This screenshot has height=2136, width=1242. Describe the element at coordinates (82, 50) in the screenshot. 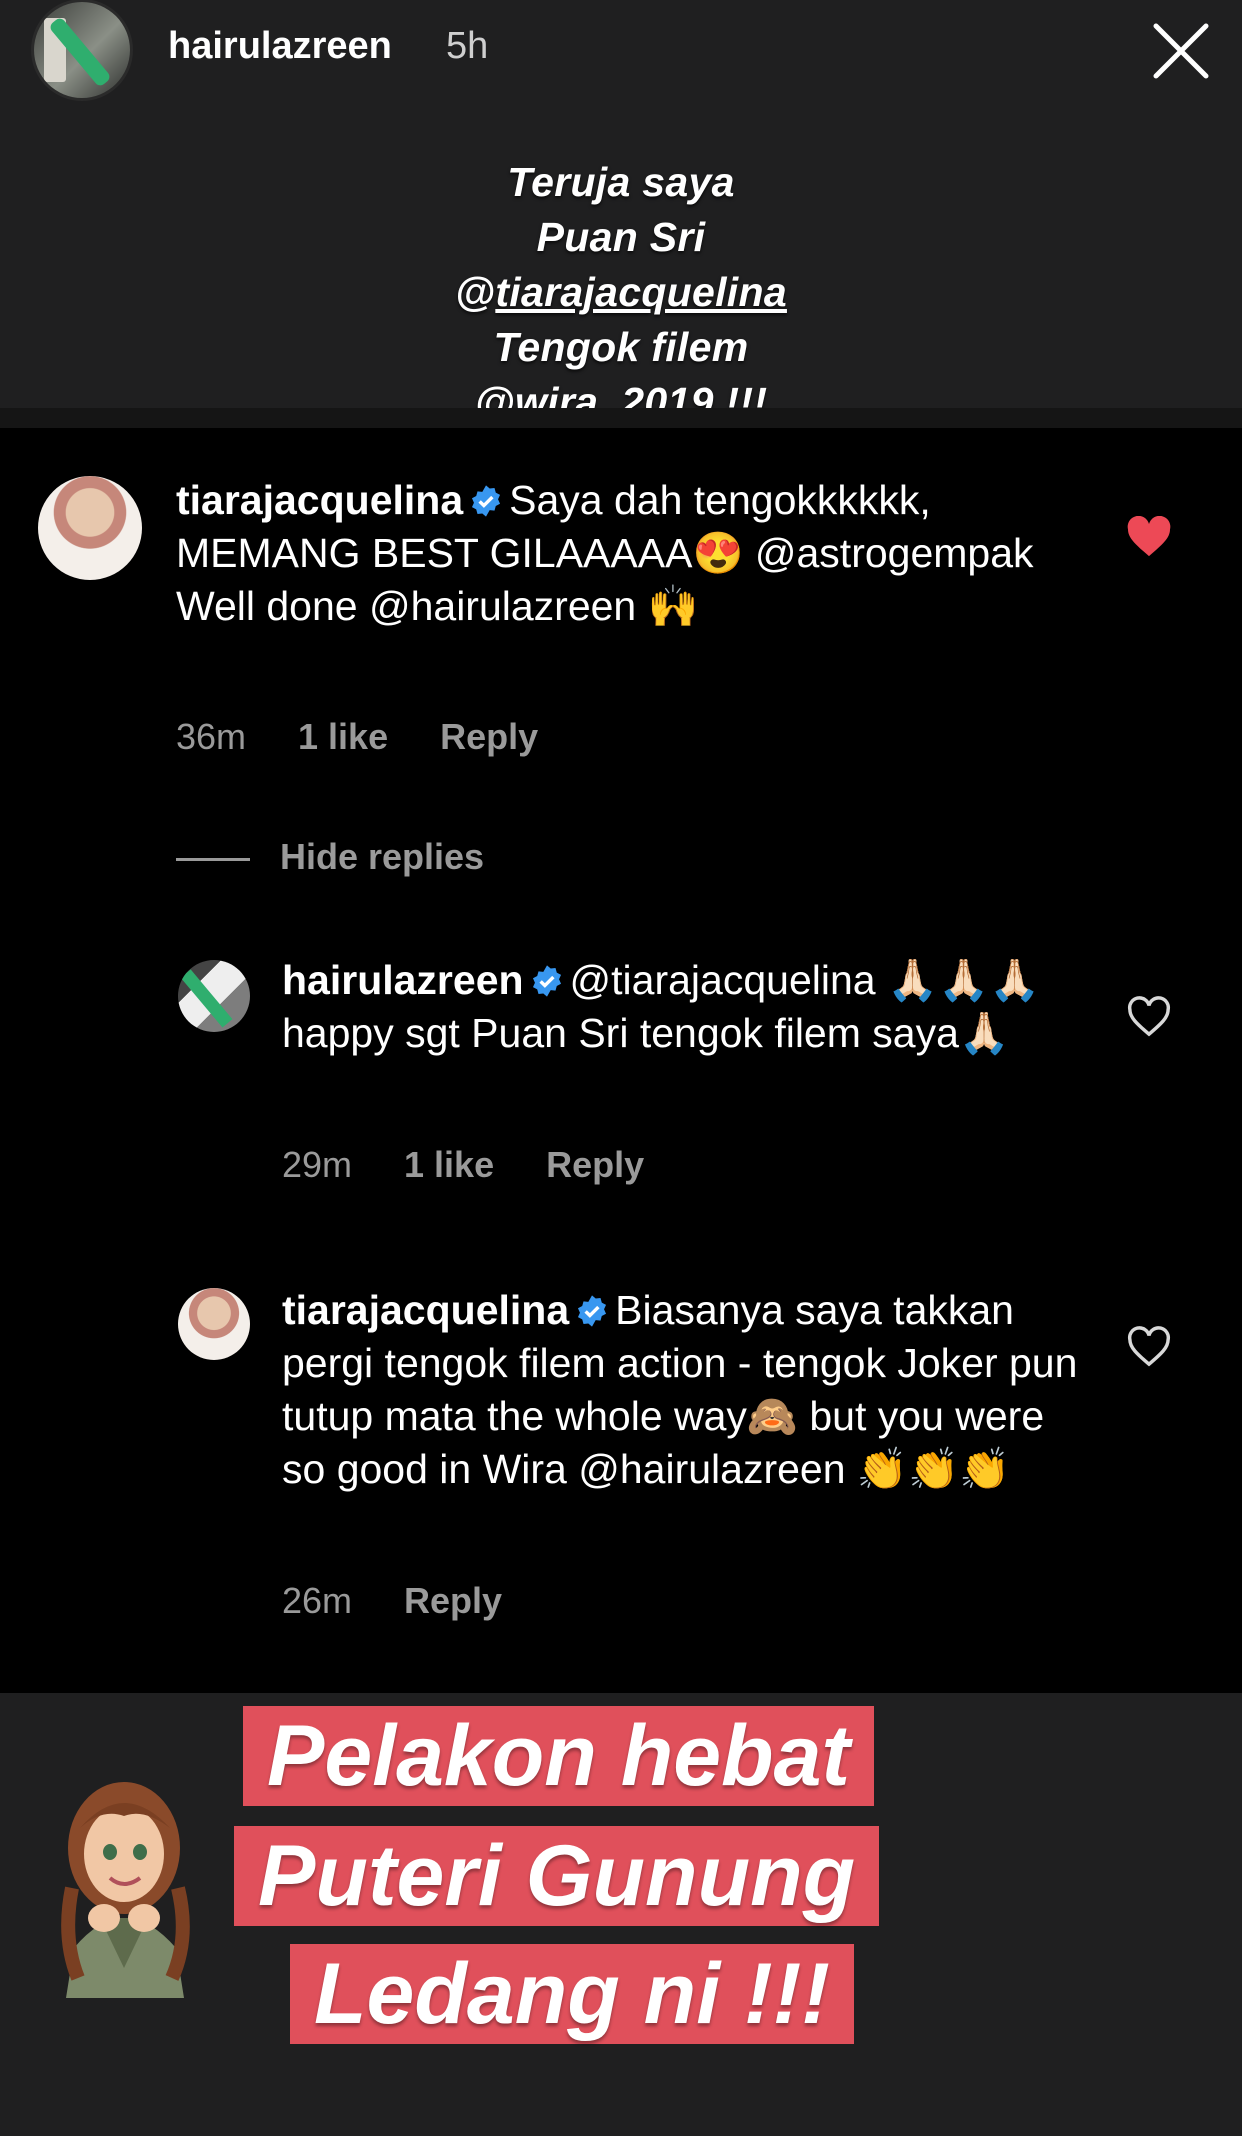

I see `story-avatar` at that location.